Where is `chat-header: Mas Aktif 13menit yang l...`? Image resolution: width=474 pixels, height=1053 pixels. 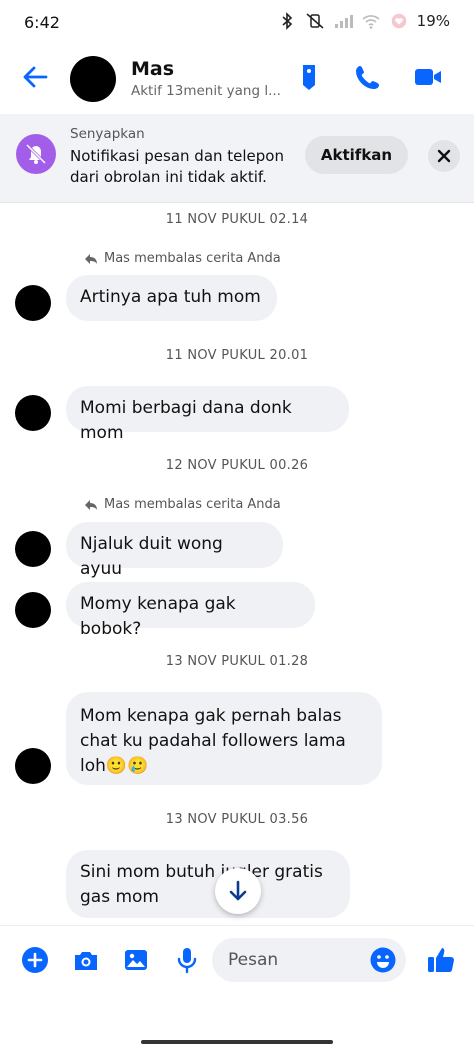 chat-header: Mas Aktif 13menit yang l... is located at coordinates (237, 79).